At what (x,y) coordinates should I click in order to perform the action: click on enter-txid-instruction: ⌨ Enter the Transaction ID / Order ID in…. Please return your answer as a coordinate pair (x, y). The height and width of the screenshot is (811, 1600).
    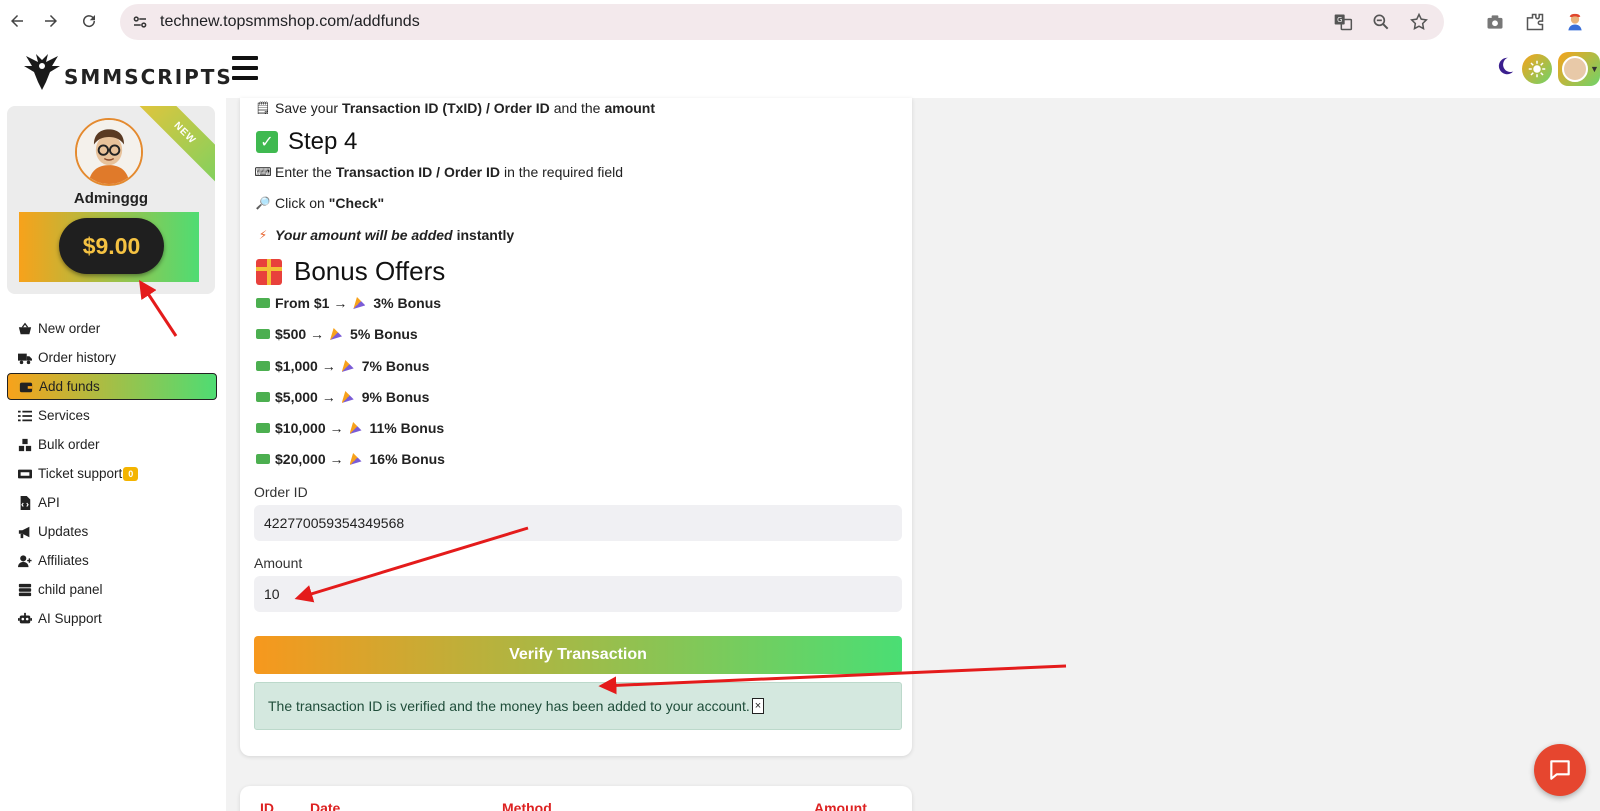
    Looking at the image, I should click on (439, 172).